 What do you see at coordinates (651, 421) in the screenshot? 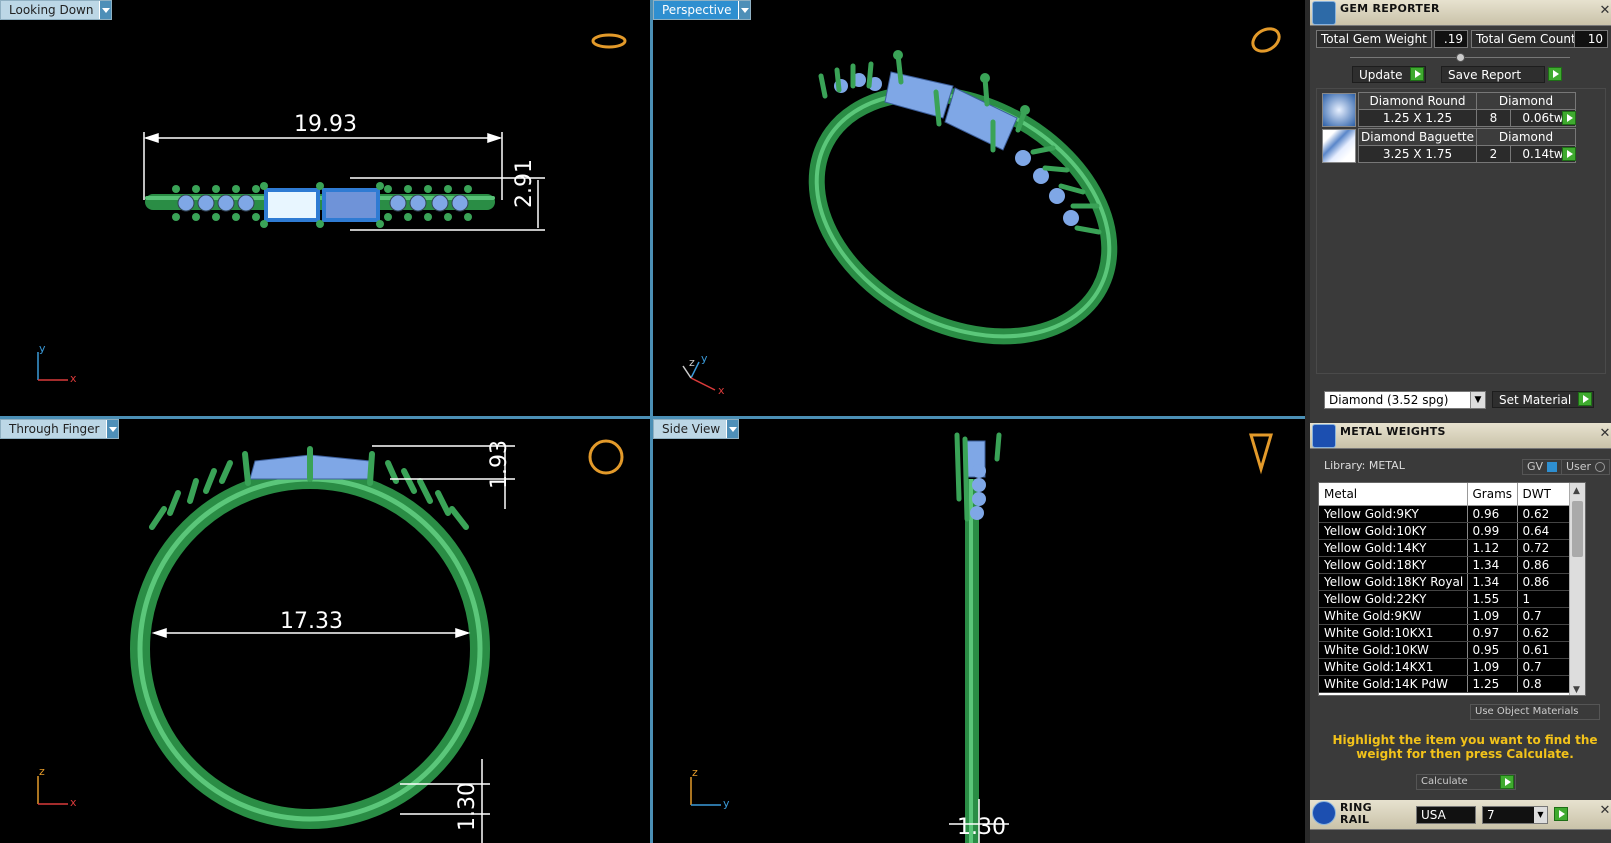
I see `viewport-divider-vertical` at bounding box center [651, 421].